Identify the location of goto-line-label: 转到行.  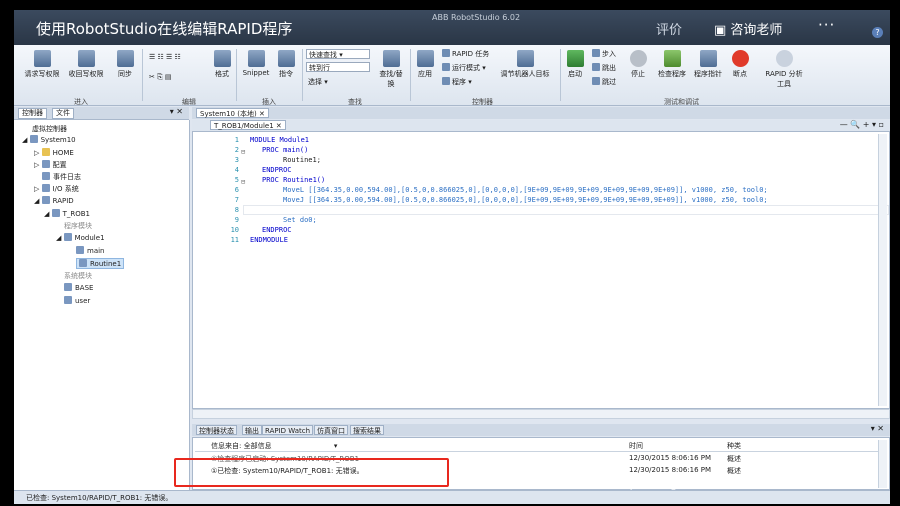
(319, 68).